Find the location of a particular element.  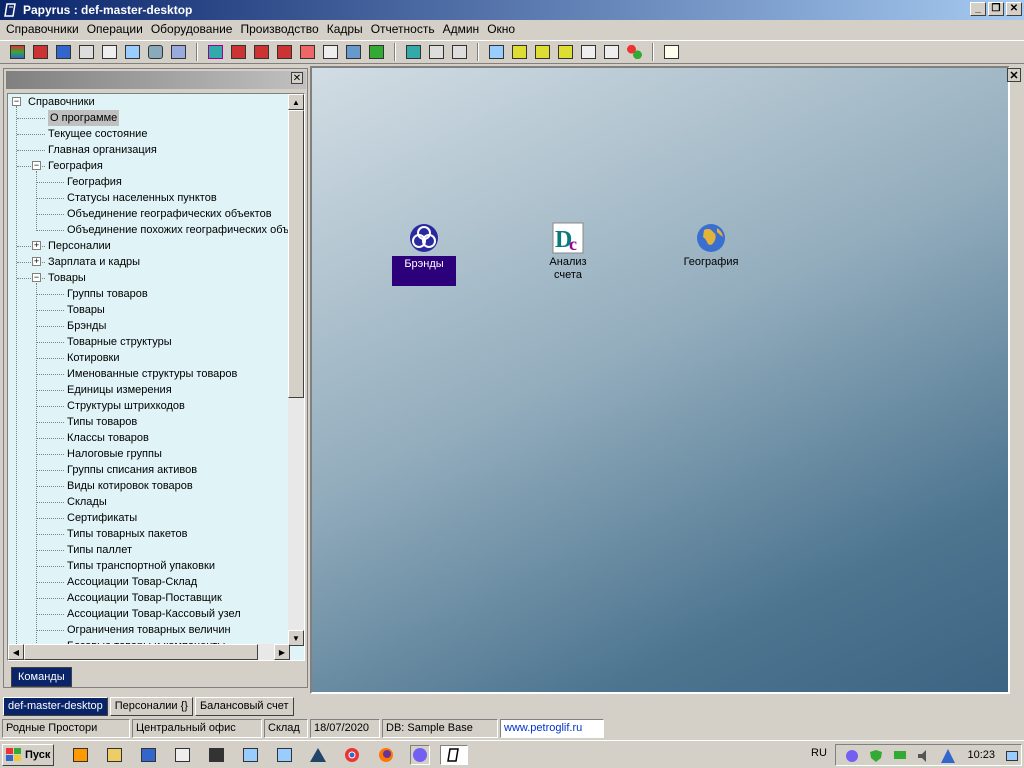

status-website-link: www.petroglif.ru is located at coordinates (552, 728).